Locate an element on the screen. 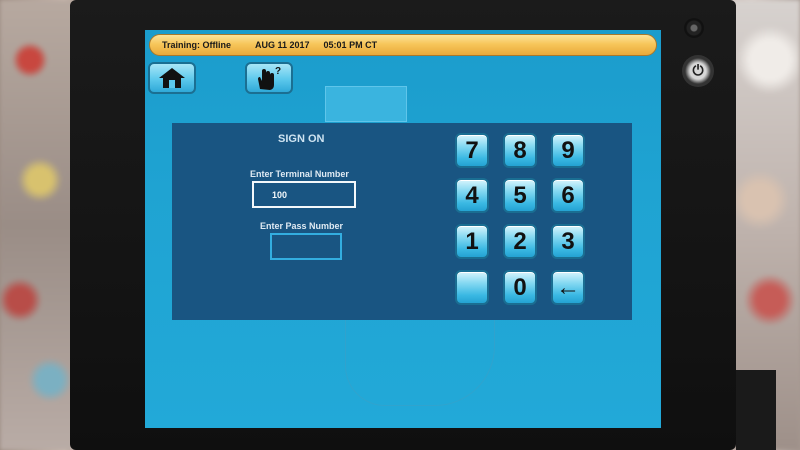  key-3: 3 is located at coordinates (568, 241).